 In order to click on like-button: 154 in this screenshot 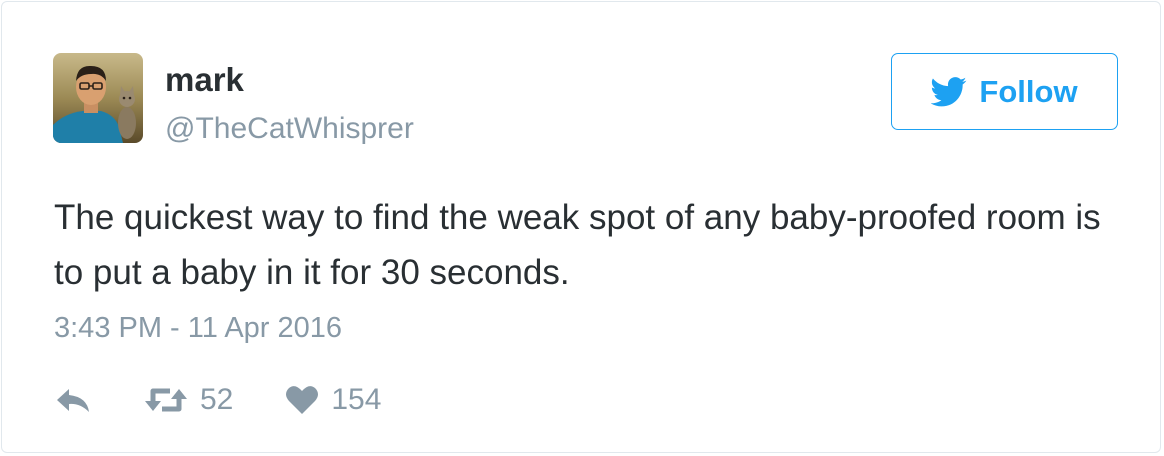, I will do `click(333, 400)`.